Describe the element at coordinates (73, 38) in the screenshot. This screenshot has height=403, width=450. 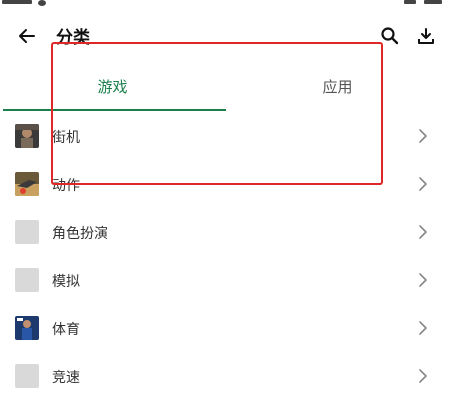
I see `page-title: 分类` at that location.